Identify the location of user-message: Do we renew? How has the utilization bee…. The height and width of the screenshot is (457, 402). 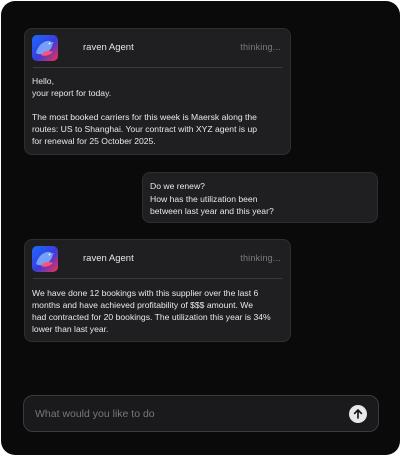
(260, 197).